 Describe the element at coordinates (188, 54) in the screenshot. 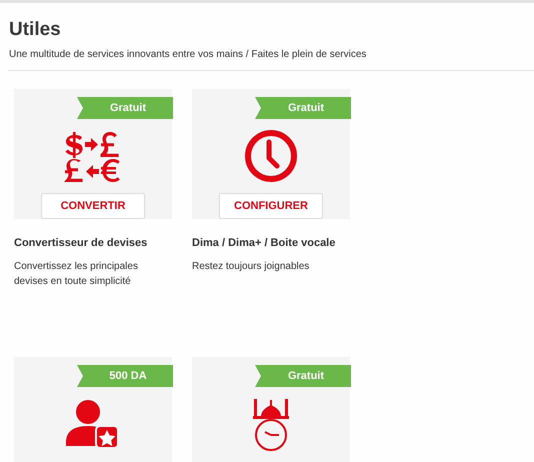

I see `page-subtitle: Une multitude de services innovants entre vos mains / Faites le plein de services` at that location.